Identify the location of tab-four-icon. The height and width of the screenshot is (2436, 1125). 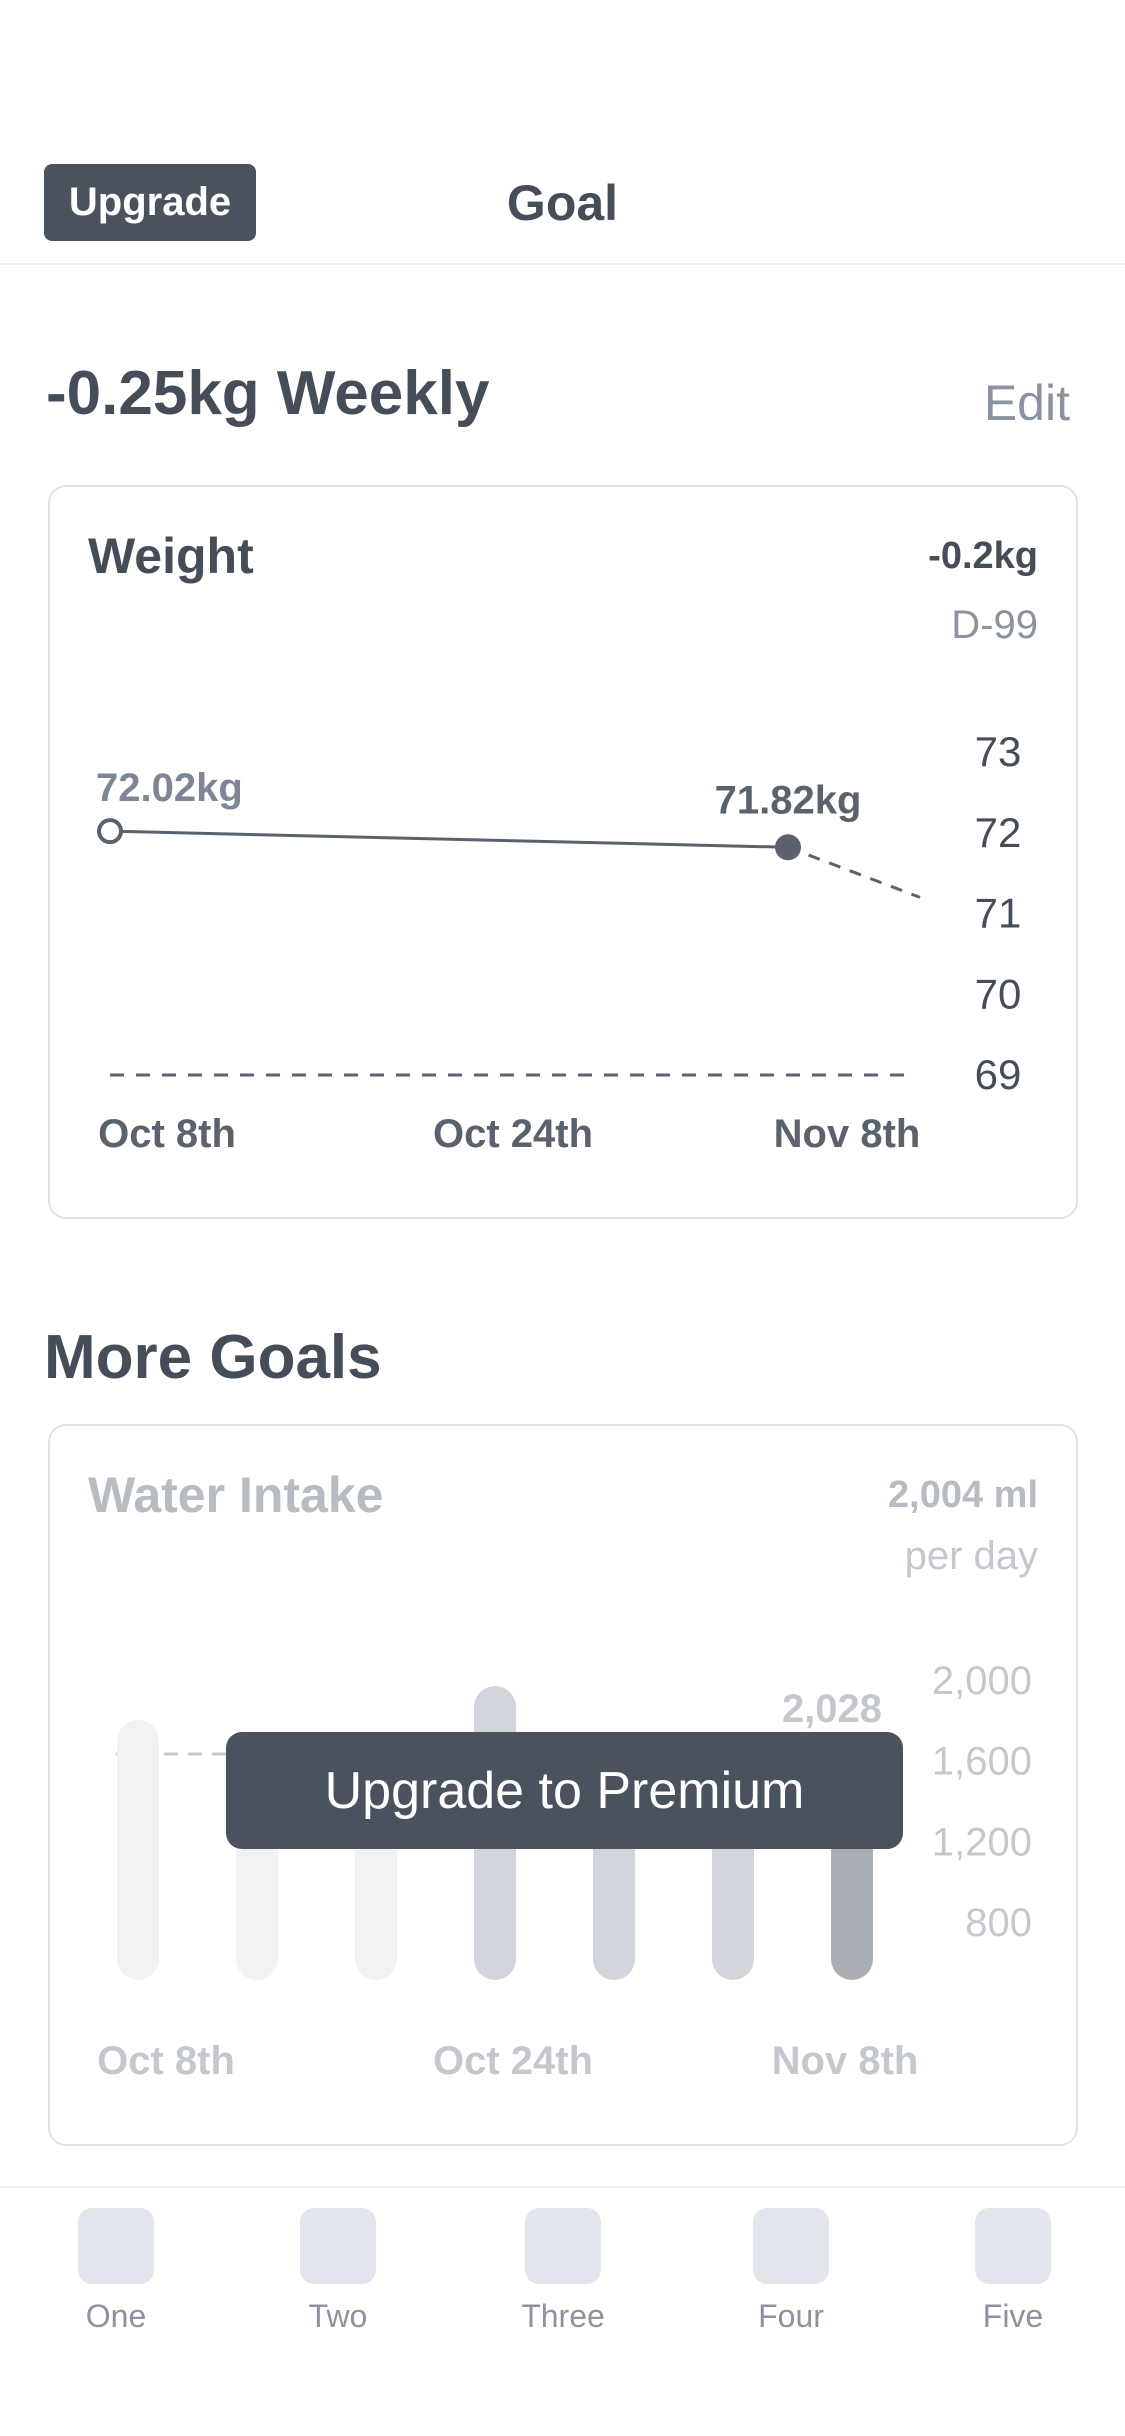
(791, 2246).